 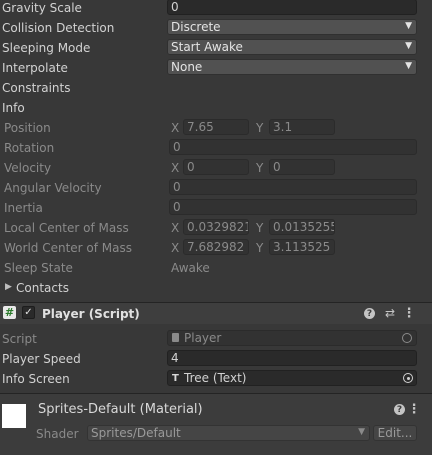 I want to click on rotation-row: Rotation 0, so click(x=216, y=148).